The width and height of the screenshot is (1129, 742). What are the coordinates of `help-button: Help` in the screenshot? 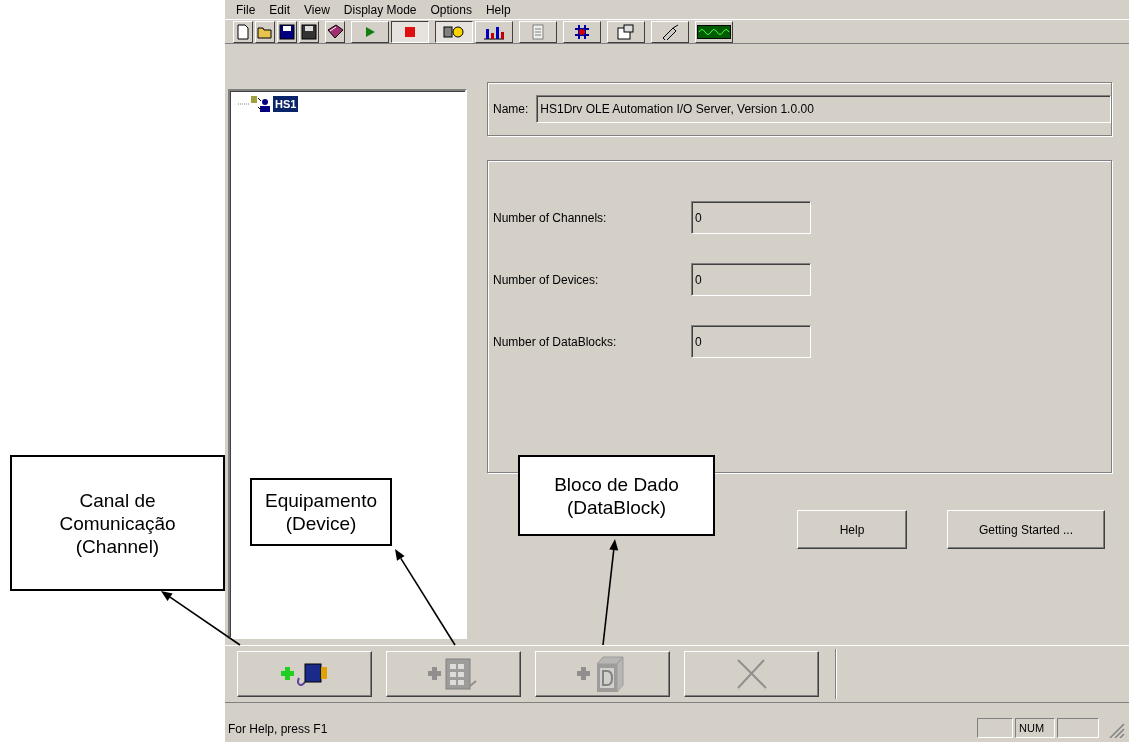 It's located at (852, 529).